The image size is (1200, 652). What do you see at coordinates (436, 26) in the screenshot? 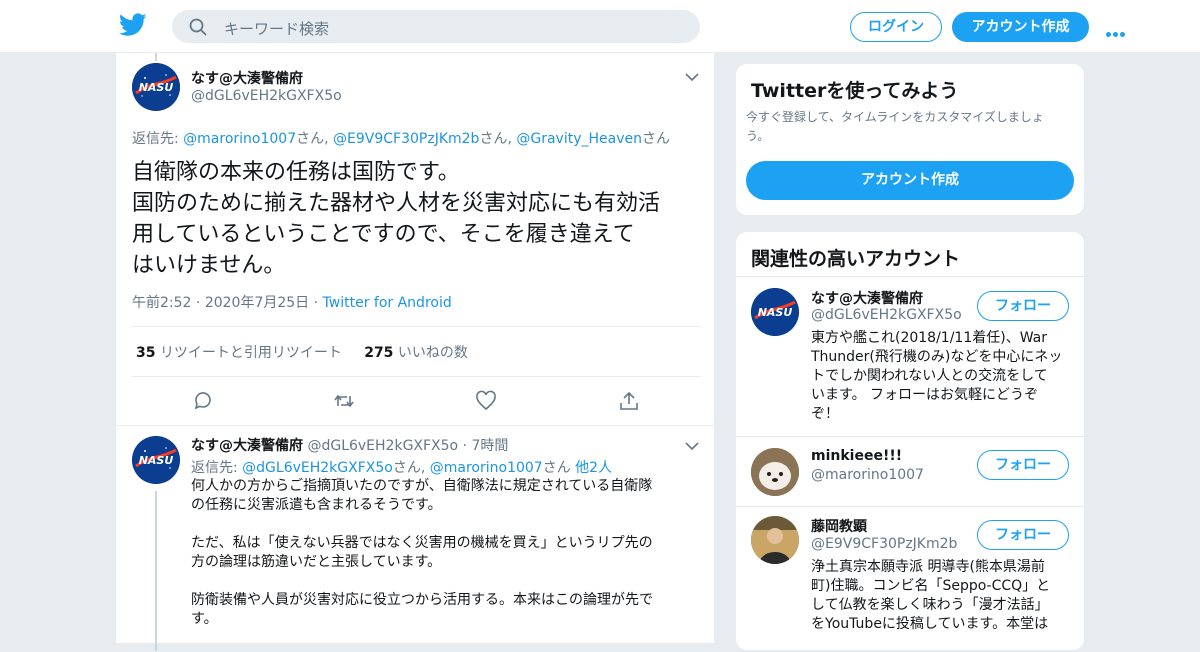
I see `search-field: キーワード検索` at bounding box center [436, 26].